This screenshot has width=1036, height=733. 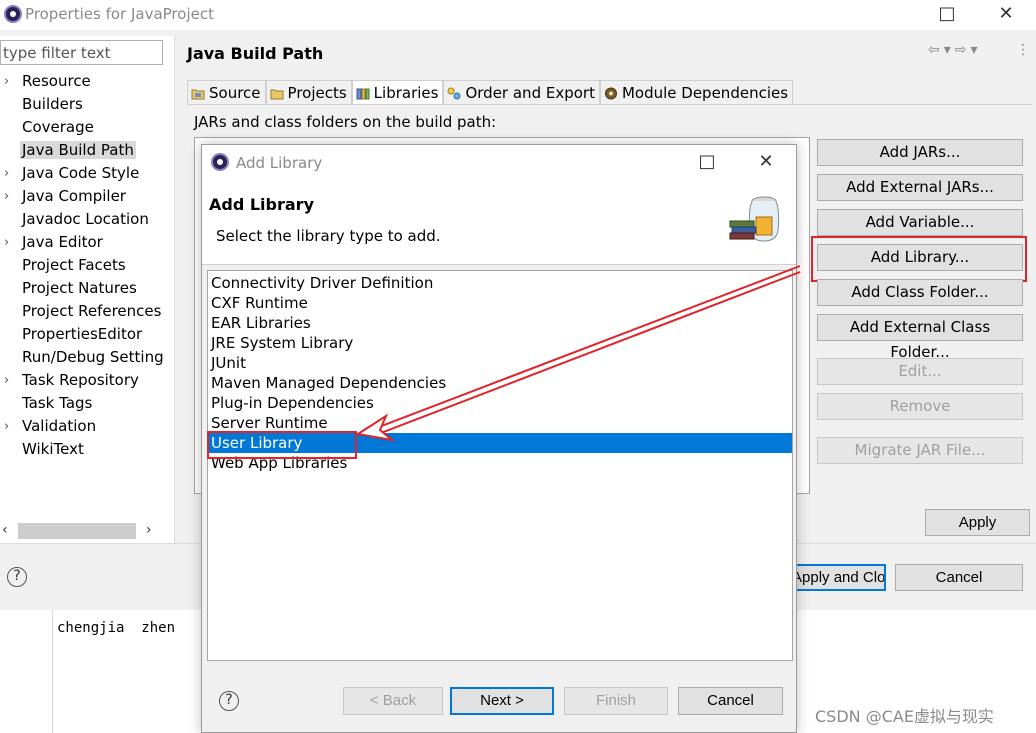 I want to click on tree-item: WikiText, so click(x=87, y=449).